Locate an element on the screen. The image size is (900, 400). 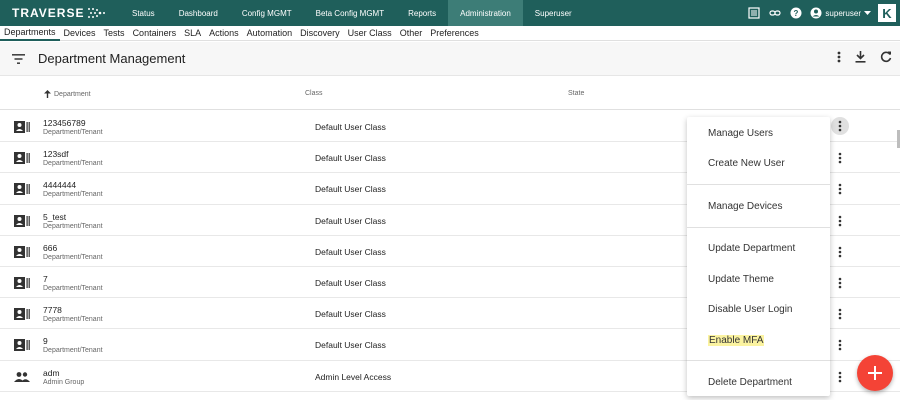
subnav-containers: Containers is located at coordinates (155, 33).